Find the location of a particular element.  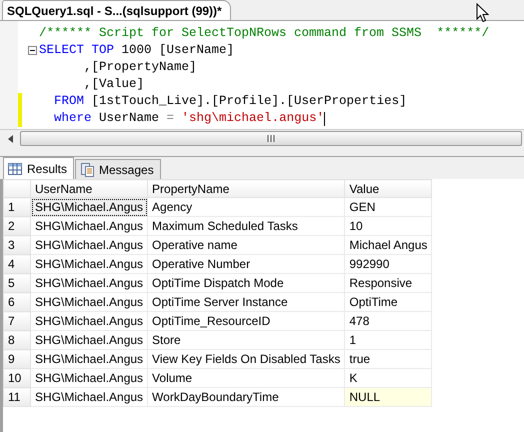

row-header: 8 is located at coordinates (17, 340).